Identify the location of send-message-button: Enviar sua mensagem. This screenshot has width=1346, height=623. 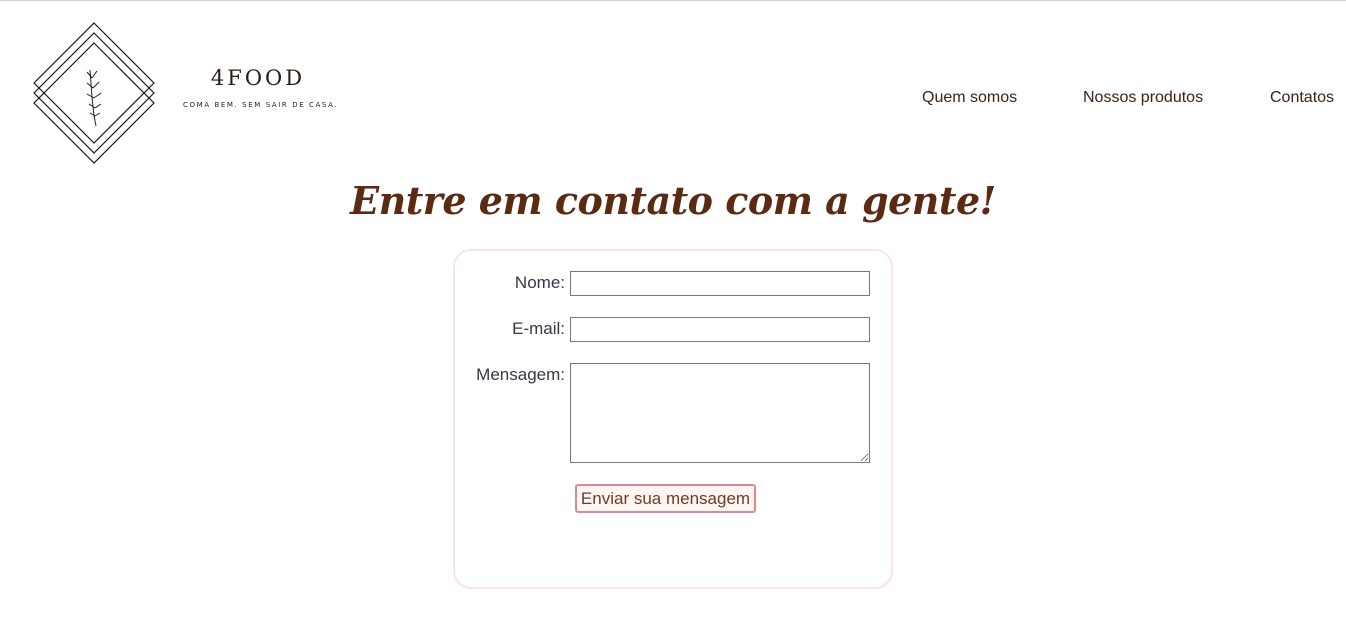
(665, 498).